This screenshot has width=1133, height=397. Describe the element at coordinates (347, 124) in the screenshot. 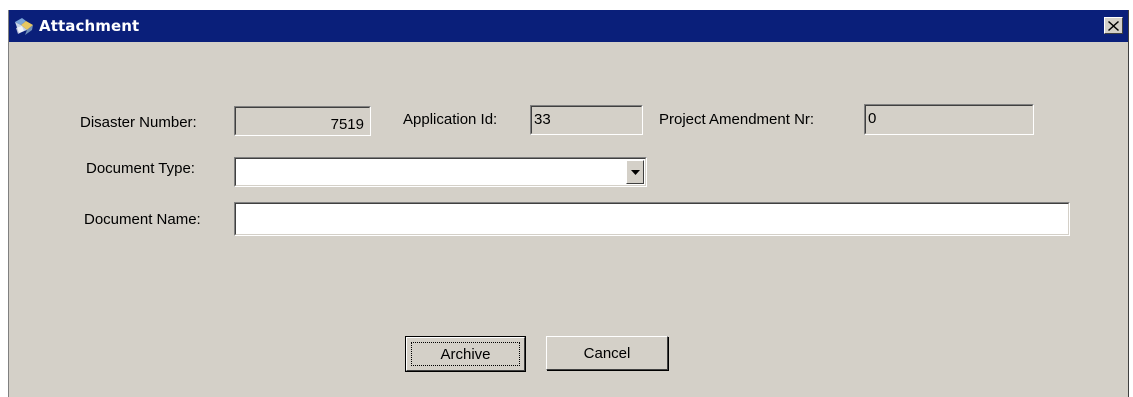

I see `disaster-number-value: 7519` at that location.